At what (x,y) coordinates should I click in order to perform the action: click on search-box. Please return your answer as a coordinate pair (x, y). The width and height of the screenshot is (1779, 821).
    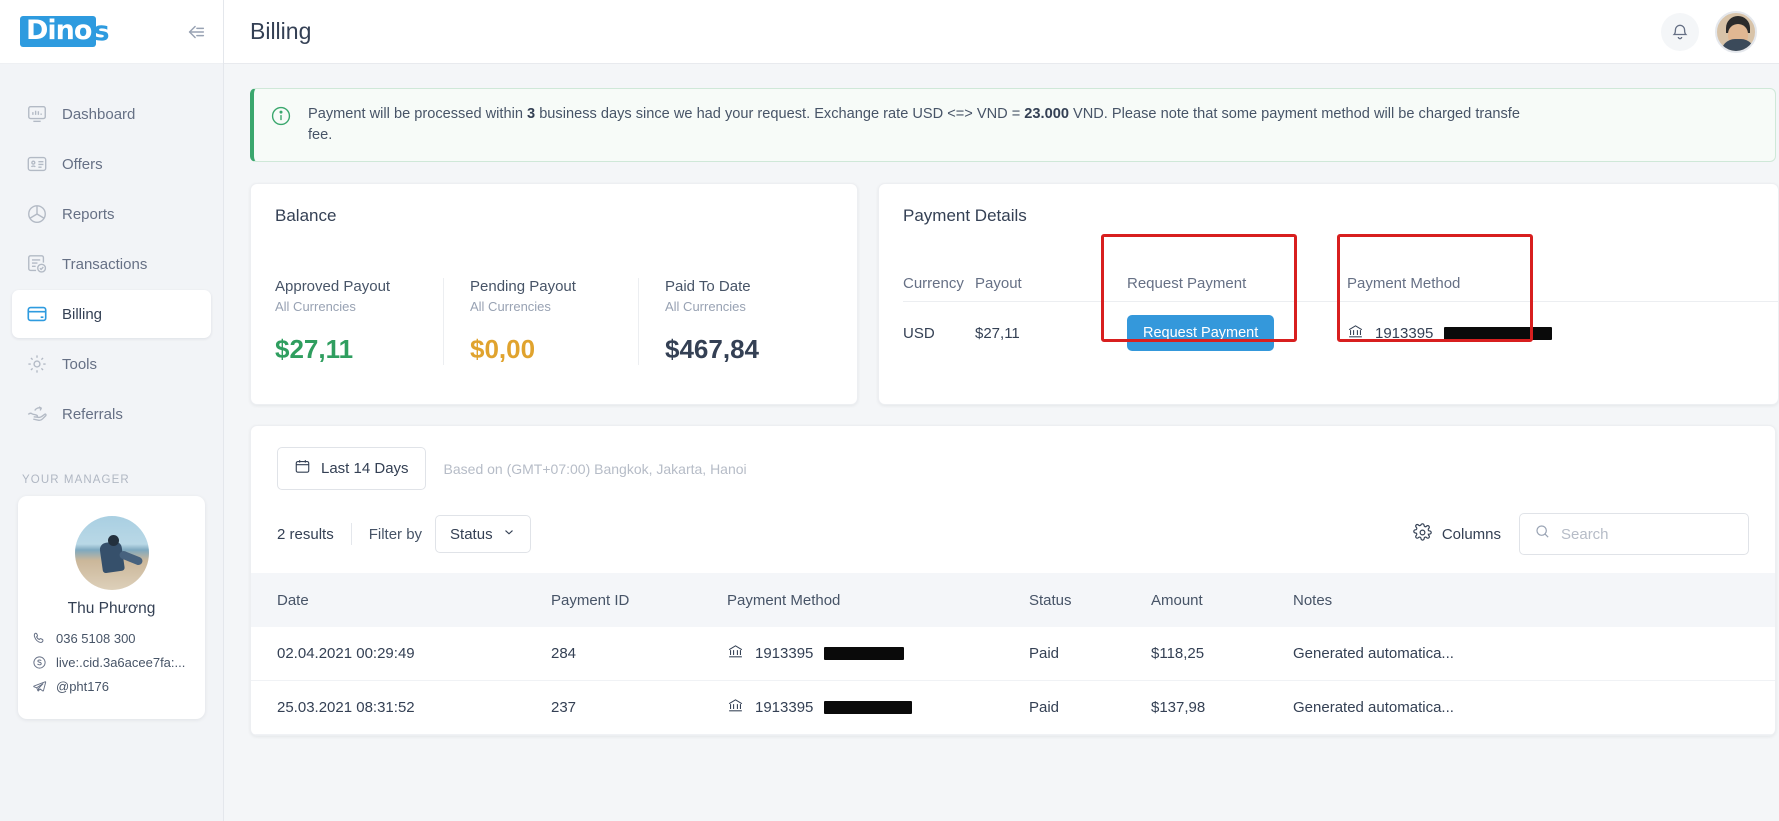
    Looking at the image, I should click on (1634, 534).